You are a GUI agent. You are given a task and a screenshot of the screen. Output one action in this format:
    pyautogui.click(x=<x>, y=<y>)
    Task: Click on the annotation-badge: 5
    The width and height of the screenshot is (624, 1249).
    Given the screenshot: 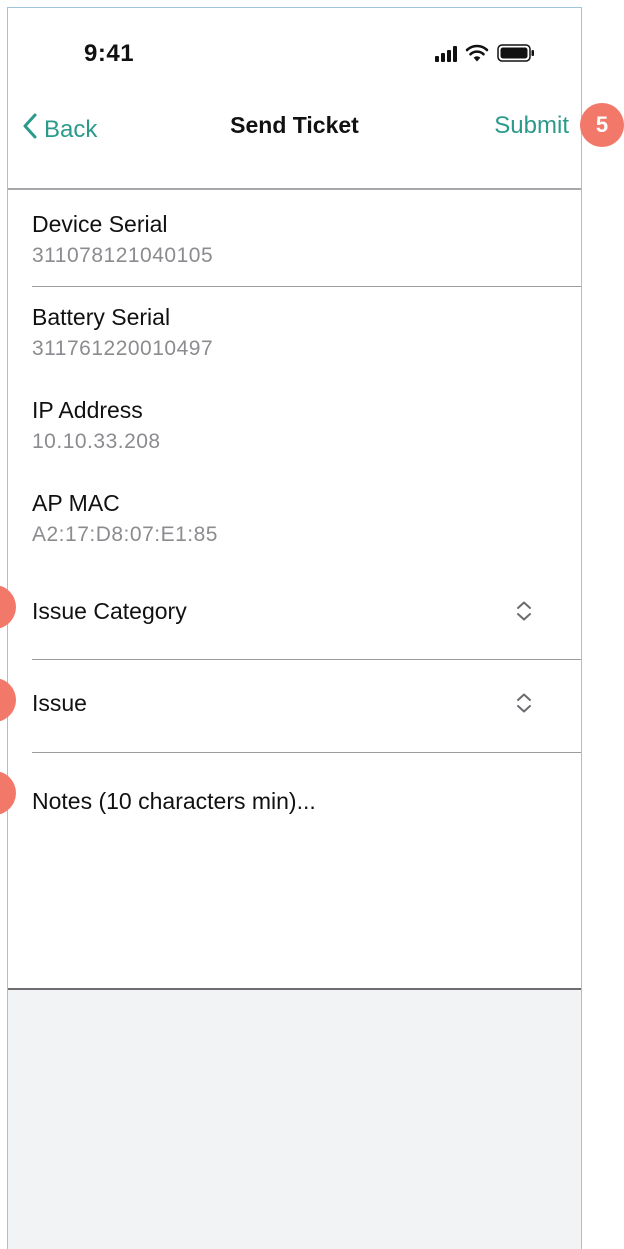 What is the action you would take?
    pyautogui.click(x=602, y=125)
    